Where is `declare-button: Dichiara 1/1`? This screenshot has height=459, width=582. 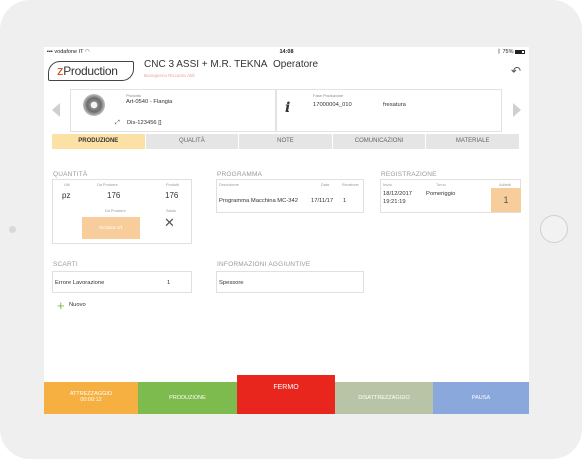 declare-button: Dichiara 1/1 is located at coordinates (111, 228).